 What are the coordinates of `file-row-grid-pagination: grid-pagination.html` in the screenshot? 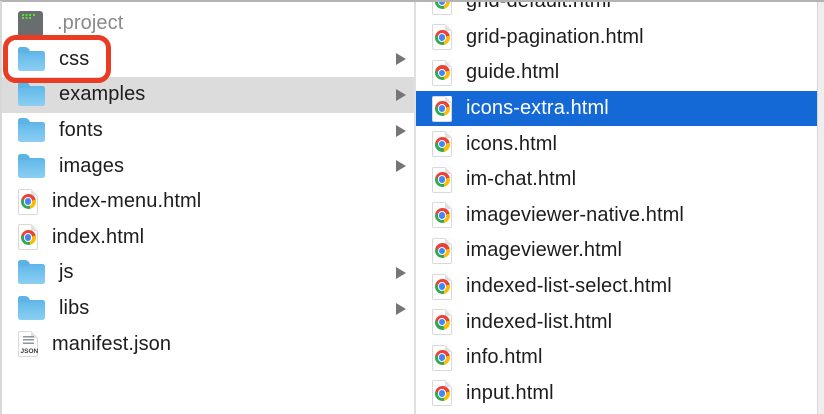 It's located at (616, 38).